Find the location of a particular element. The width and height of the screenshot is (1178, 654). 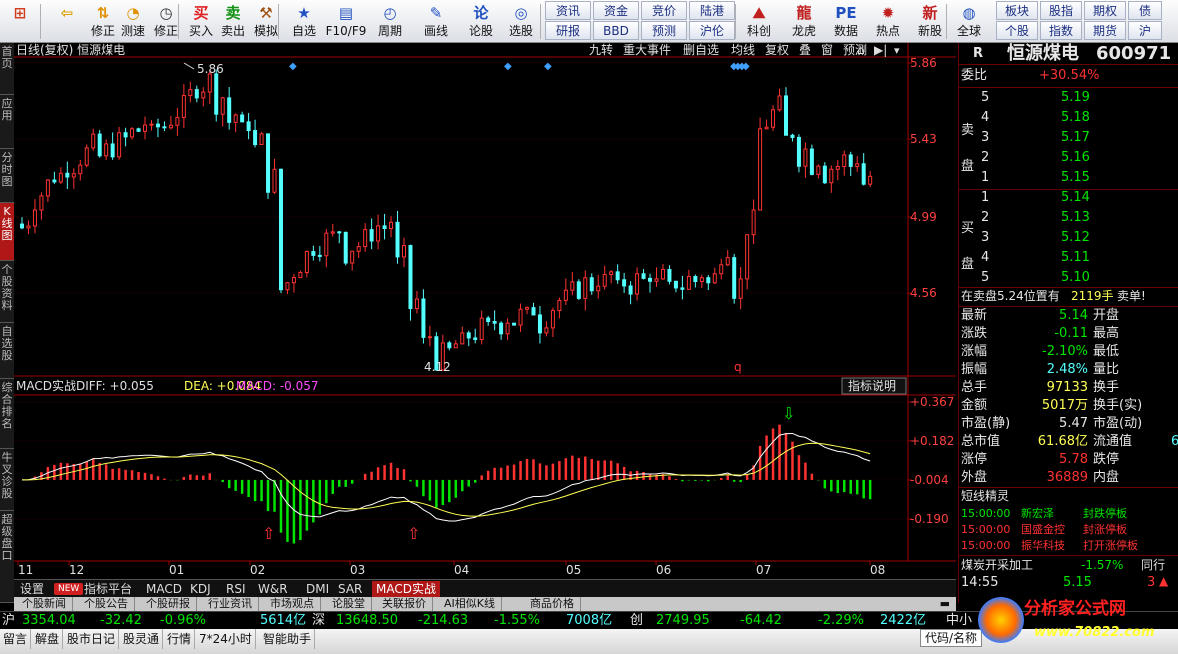

status-item-3: 股灵通 is located at coordinates (142, 639).